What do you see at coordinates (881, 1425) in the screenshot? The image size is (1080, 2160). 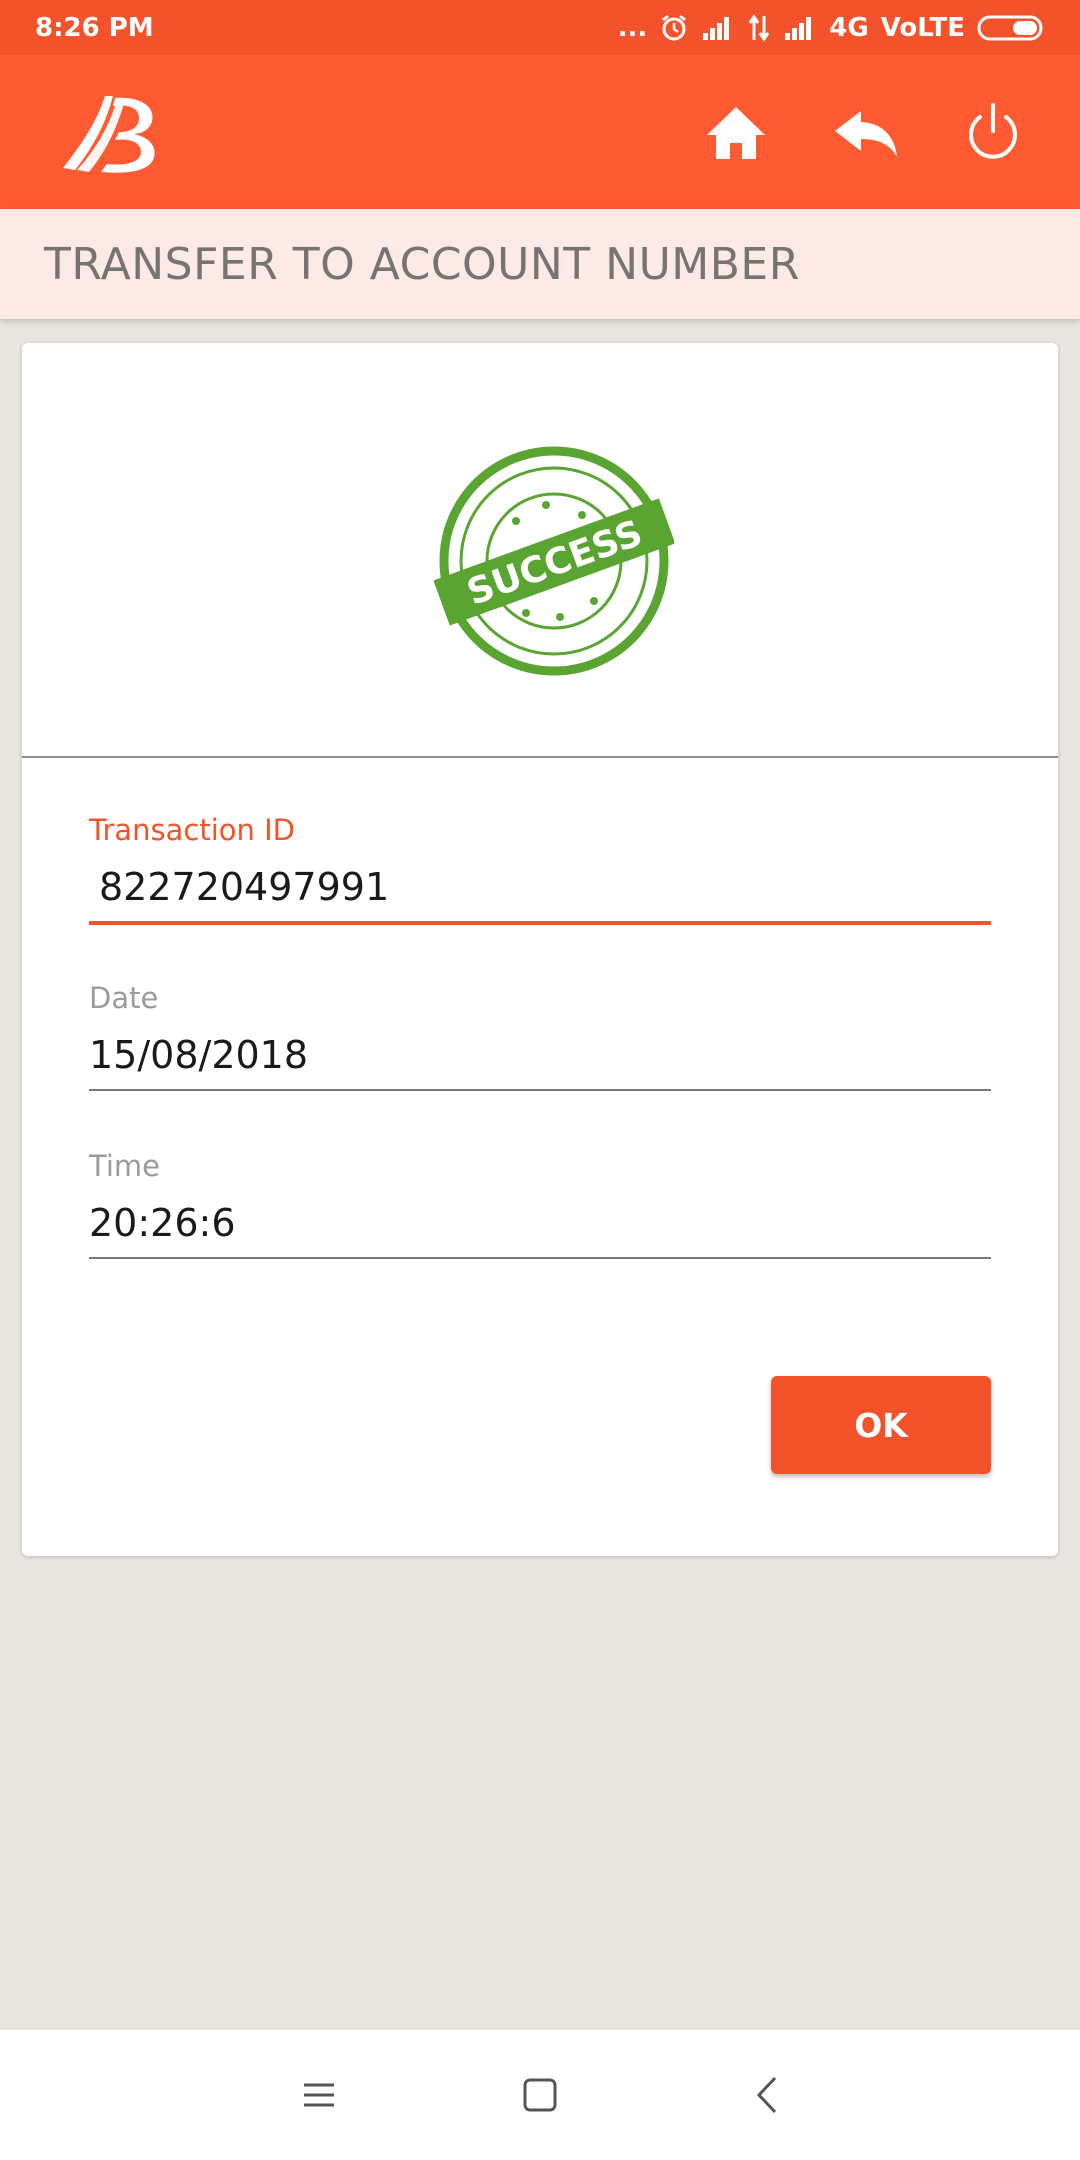 I see `ok-button: OK` at bounding box center [881, 1425].